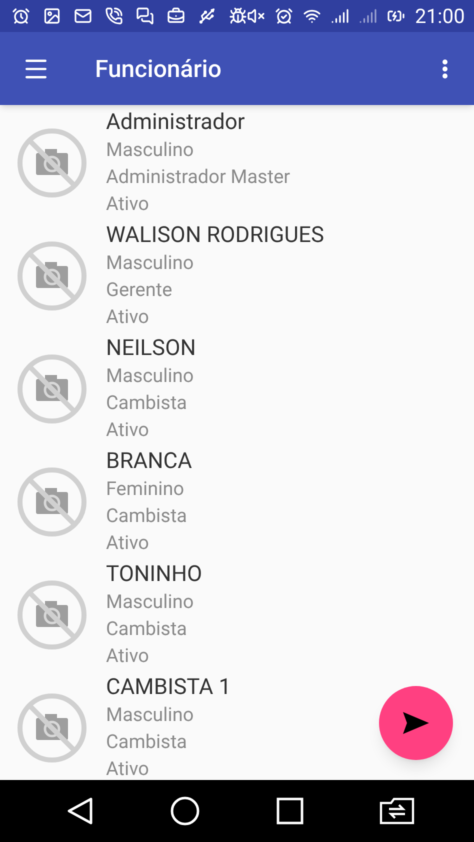  Describe the element at coordinates (52, 16) in the screenshot. I see `image-icon` at that location.